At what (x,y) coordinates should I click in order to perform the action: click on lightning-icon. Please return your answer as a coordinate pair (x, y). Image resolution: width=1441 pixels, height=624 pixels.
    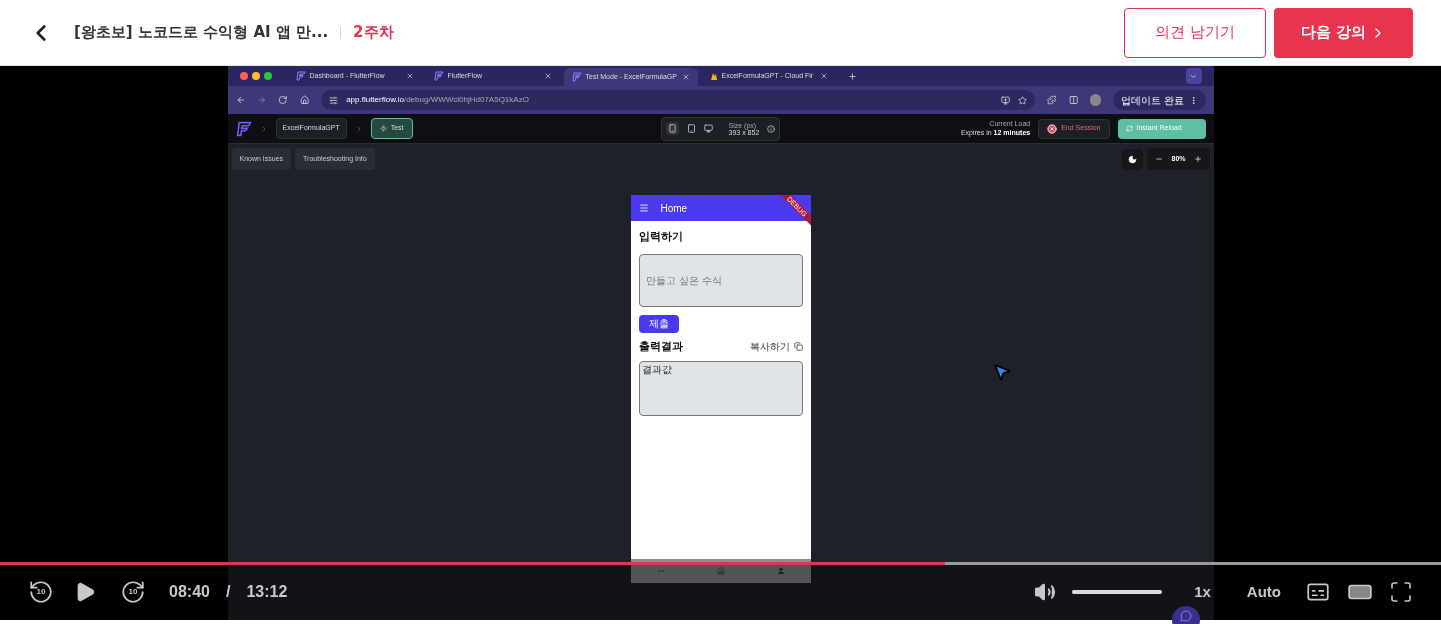
    Looking at the image, I should click on (383, 128).